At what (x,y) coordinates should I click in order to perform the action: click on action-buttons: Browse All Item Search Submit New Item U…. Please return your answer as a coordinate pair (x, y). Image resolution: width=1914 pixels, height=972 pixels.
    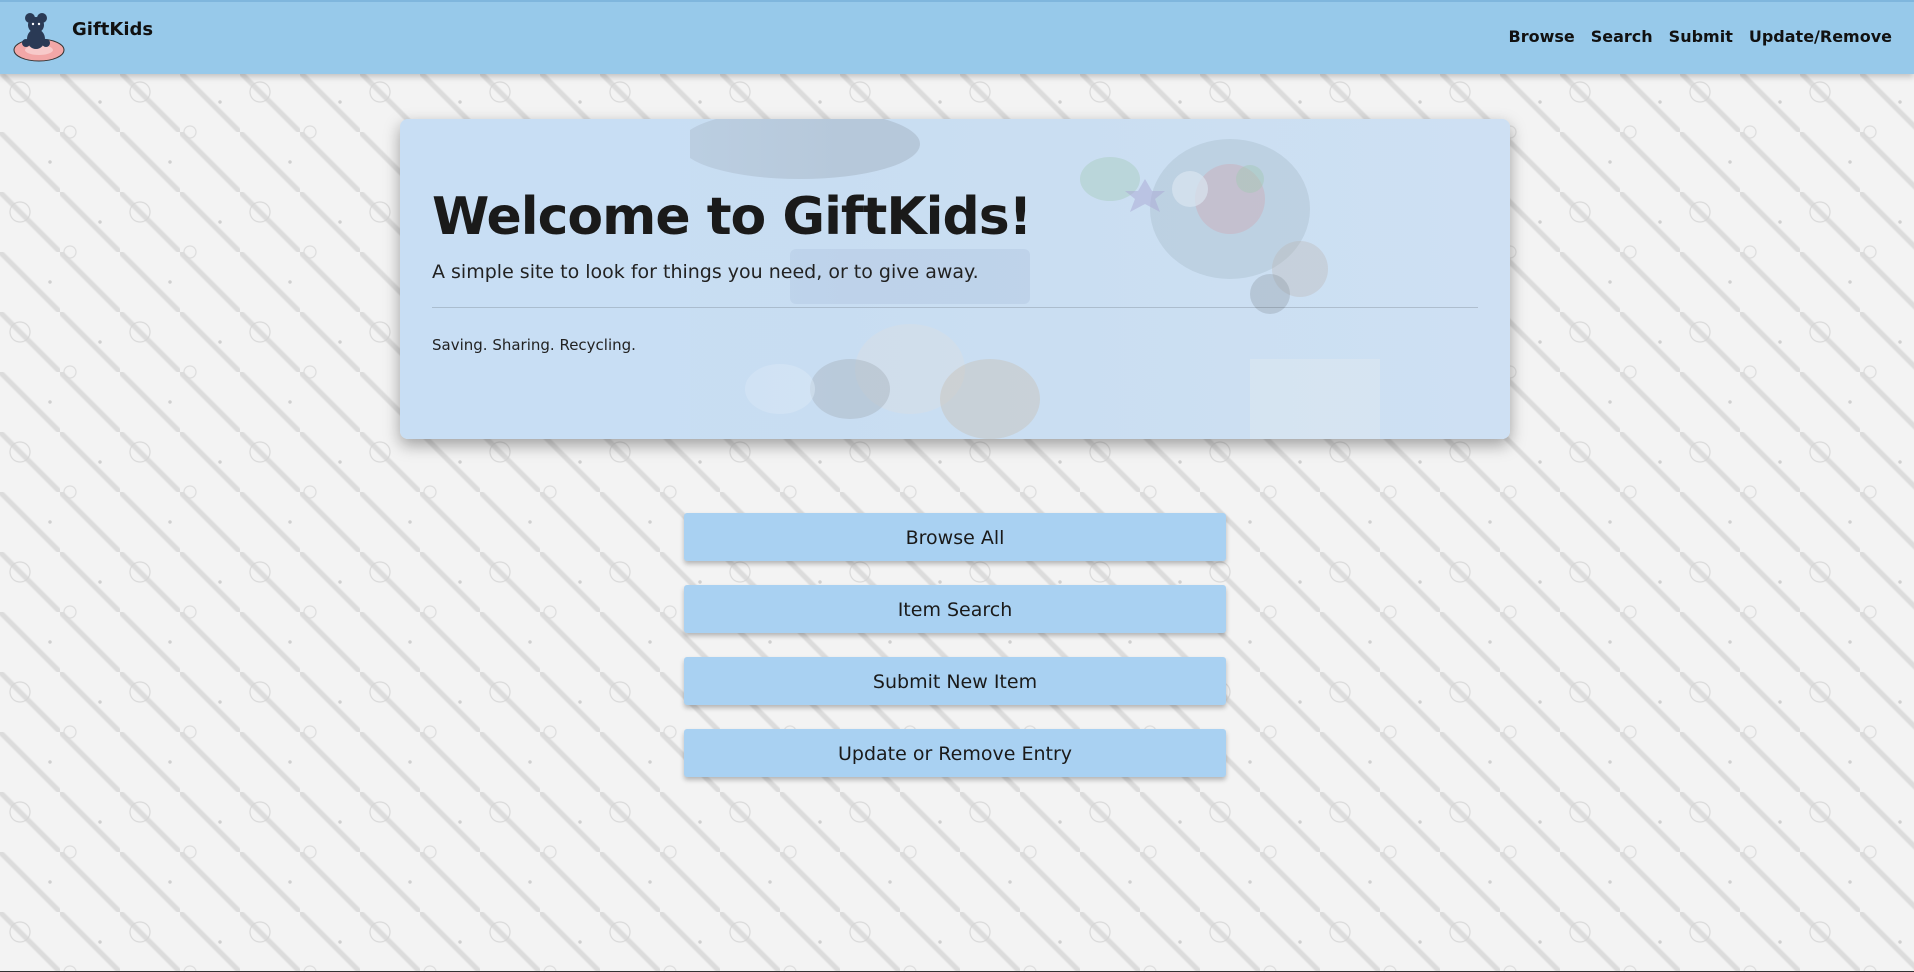
    Looking at the image, I should click on (955, 657).